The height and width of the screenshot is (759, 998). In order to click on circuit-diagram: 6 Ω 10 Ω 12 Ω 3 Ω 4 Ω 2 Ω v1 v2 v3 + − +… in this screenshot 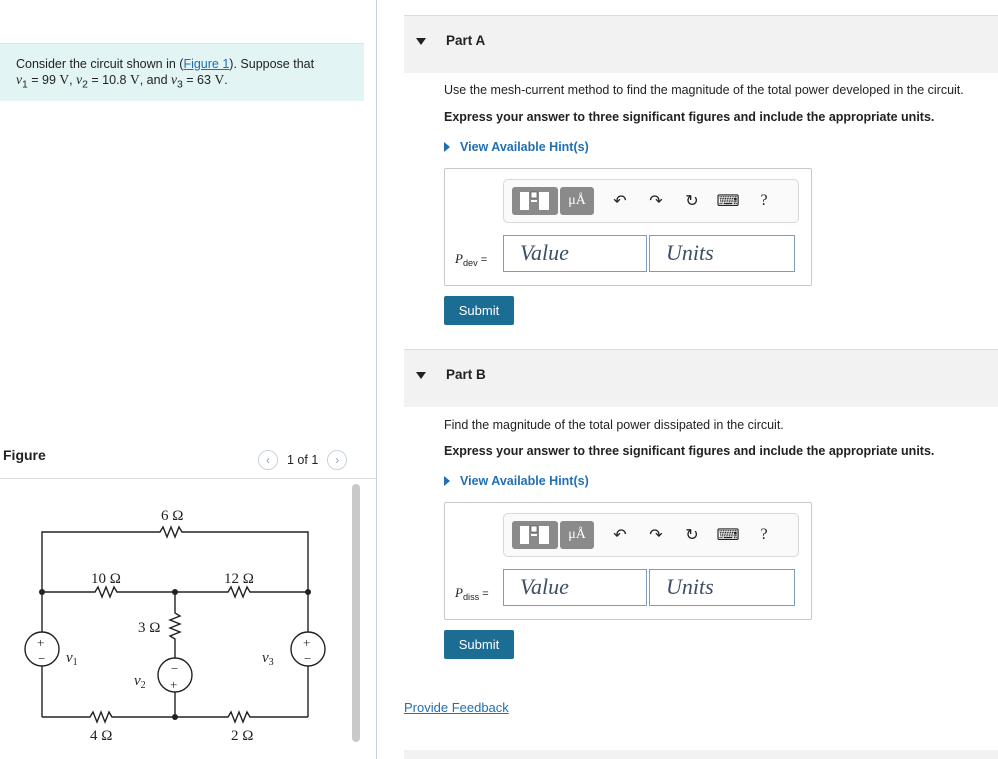, I will do `click(175, 626)`.